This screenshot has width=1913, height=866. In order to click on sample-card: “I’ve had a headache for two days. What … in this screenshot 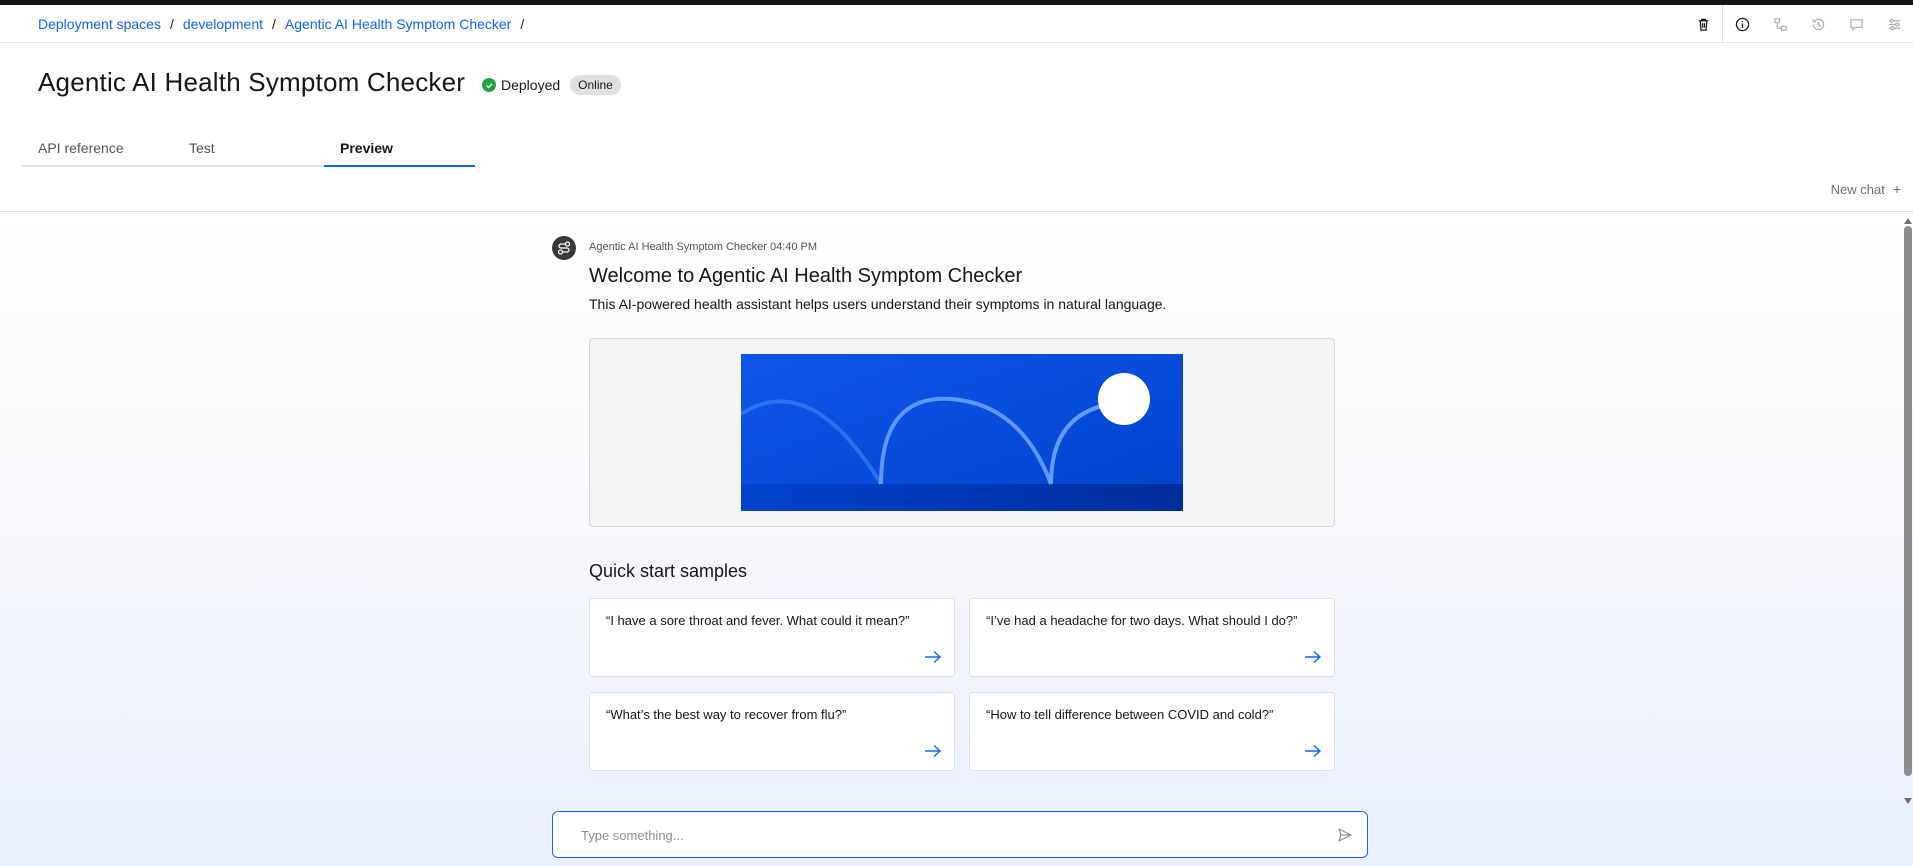, I will do `click(1152, 637)`.